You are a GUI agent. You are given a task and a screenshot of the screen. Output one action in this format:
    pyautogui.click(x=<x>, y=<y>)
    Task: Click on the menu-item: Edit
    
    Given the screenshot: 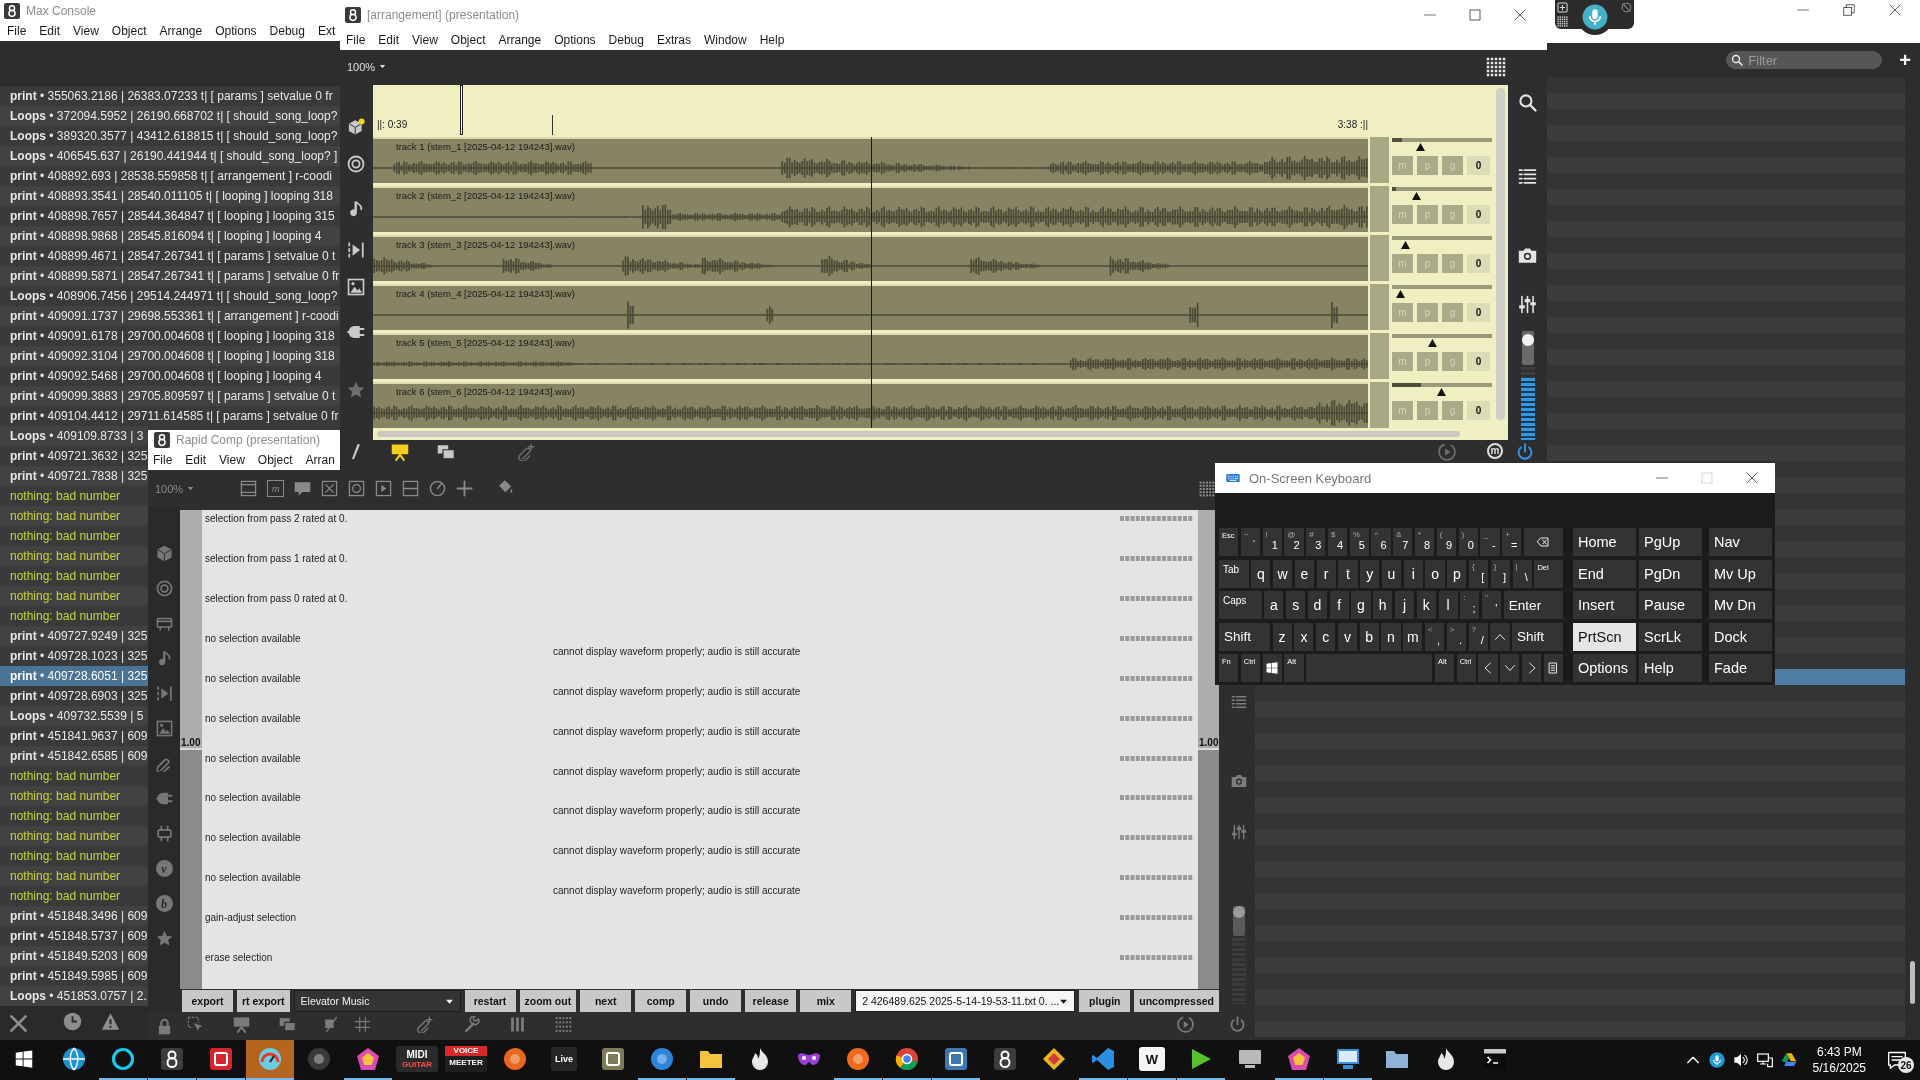 What is the action you would take?
    pyautogui.click(x=389, y=40)
    